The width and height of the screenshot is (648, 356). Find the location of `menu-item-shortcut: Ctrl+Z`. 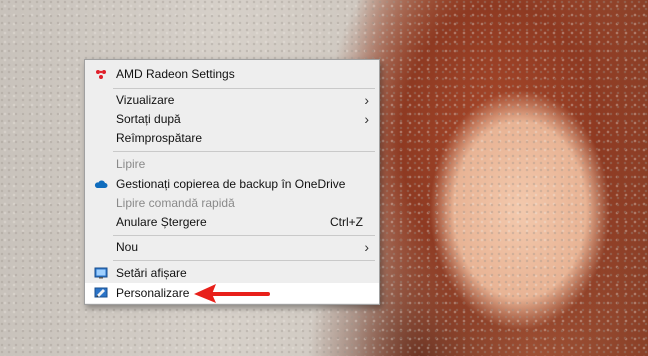

menu-item-shortcut: Ctrl+Z is located at coordinates (346, 222).